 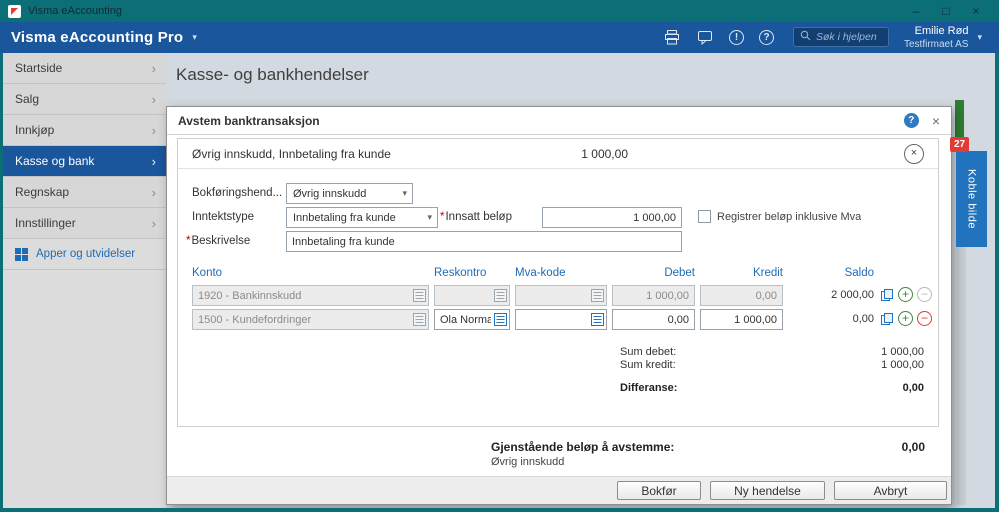 I want to click on sidebar-item-innkjop: Innkjøp ›, so click(x=84, y=130).